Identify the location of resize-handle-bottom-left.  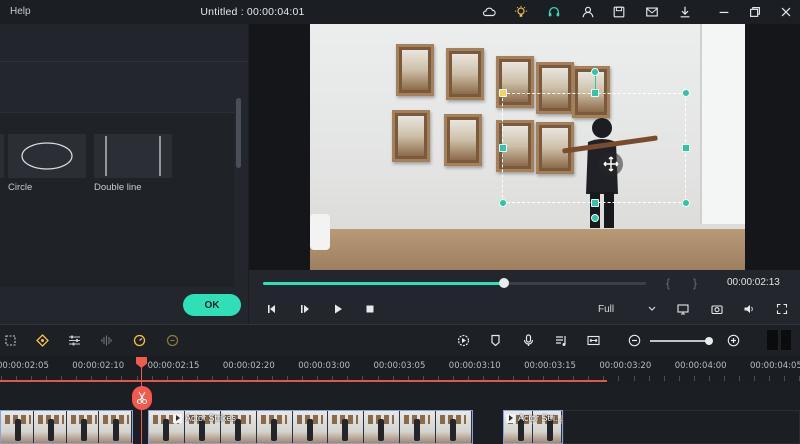
(503, 203).